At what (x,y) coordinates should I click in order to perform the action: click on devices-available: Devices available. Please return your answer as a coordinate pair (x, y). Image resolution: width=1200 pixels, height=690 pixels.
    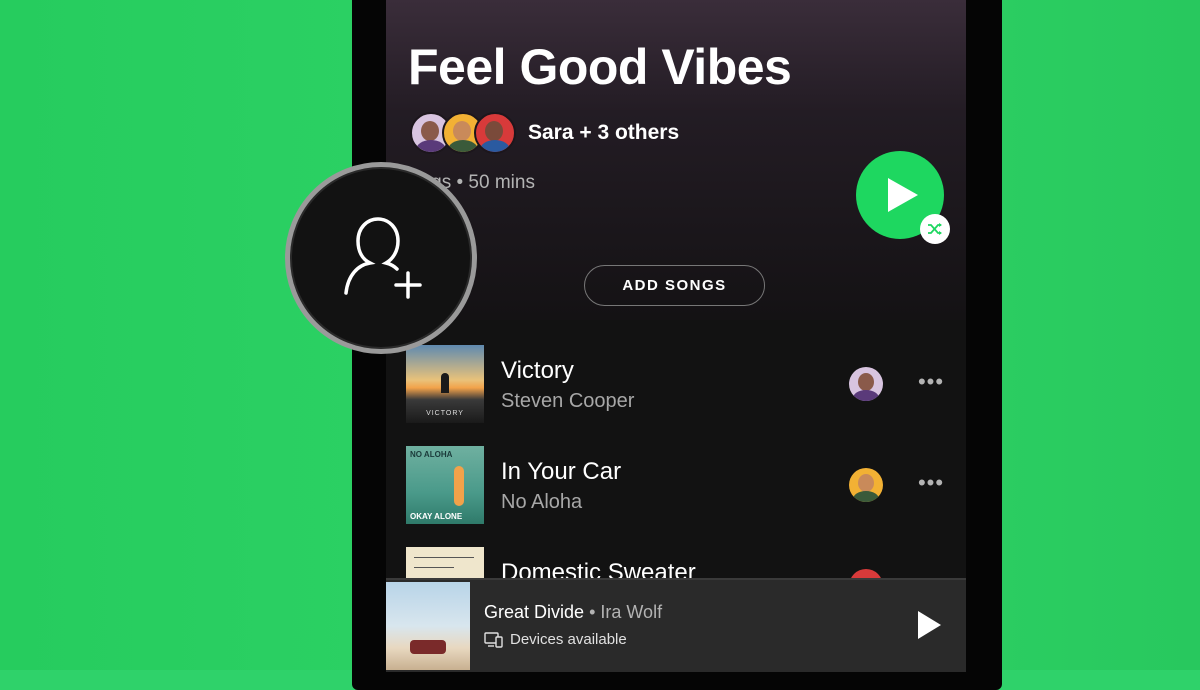
    Looking at the image, I should click on (555, 639).